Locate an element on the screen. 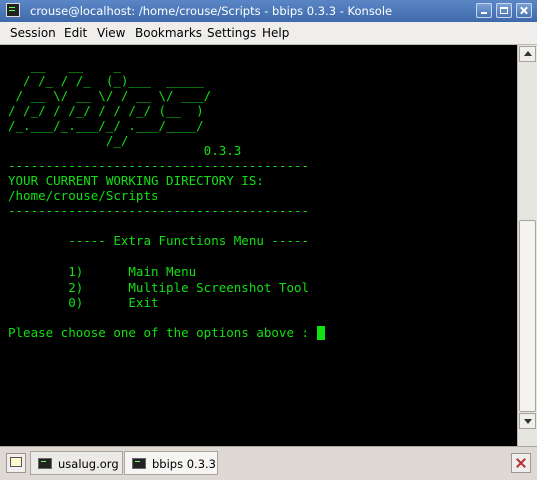 The height and width of the screenshot is (480, 537). minimize-icon is located at coordinates (484, 10).